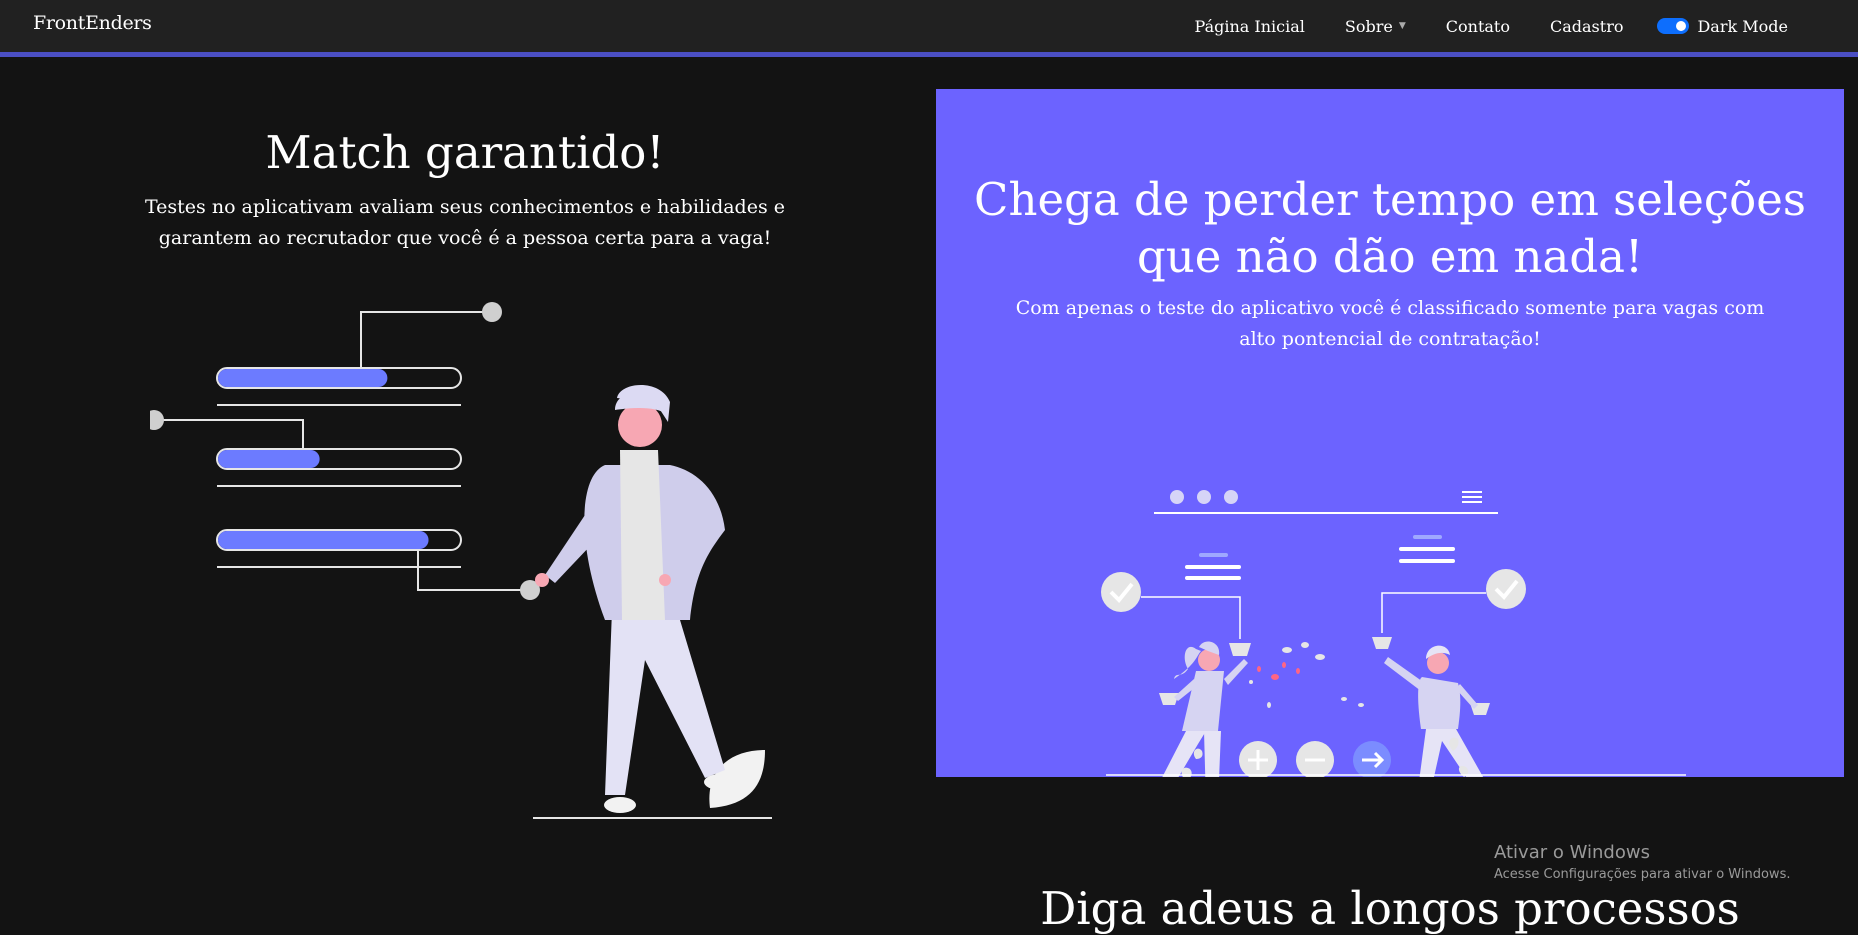 This screenshot has width=1858, height=935. What do you see at coordinates (1372, 759) in the screenshot?
I see `arrow-right-icon` at bounding box center [1372, 759].